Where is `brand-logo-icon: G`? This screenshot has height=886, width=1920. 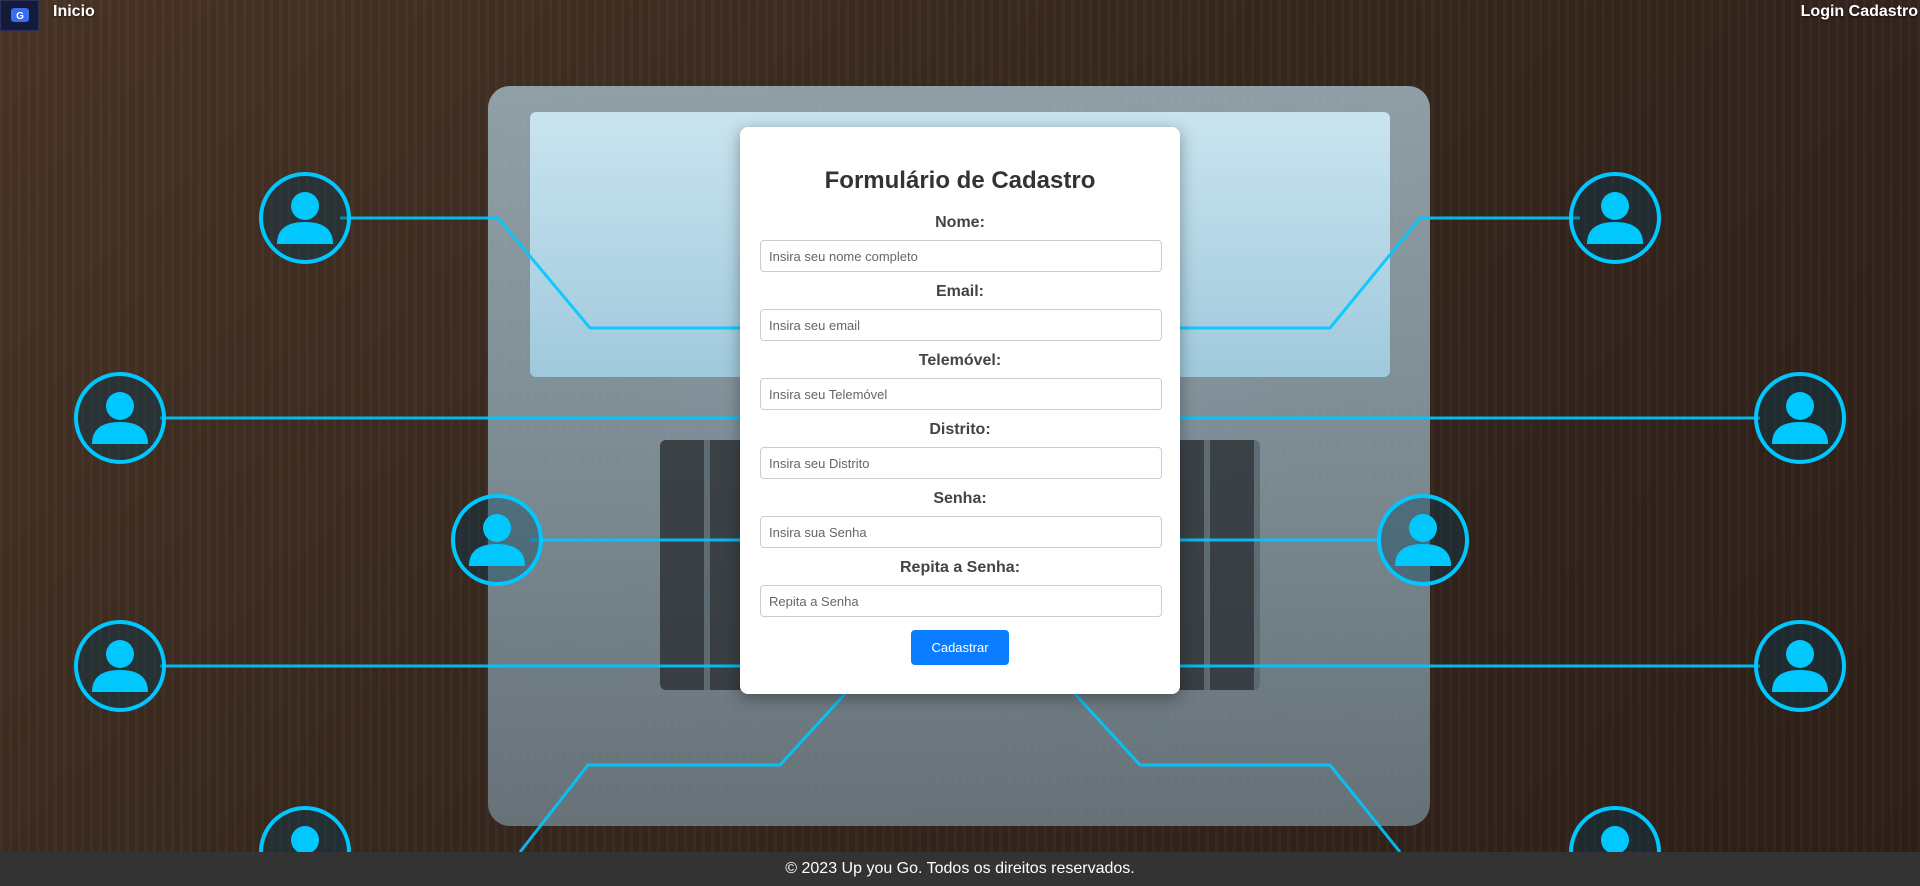
brand-logo-icon: G is located at coordinates (19, 15).